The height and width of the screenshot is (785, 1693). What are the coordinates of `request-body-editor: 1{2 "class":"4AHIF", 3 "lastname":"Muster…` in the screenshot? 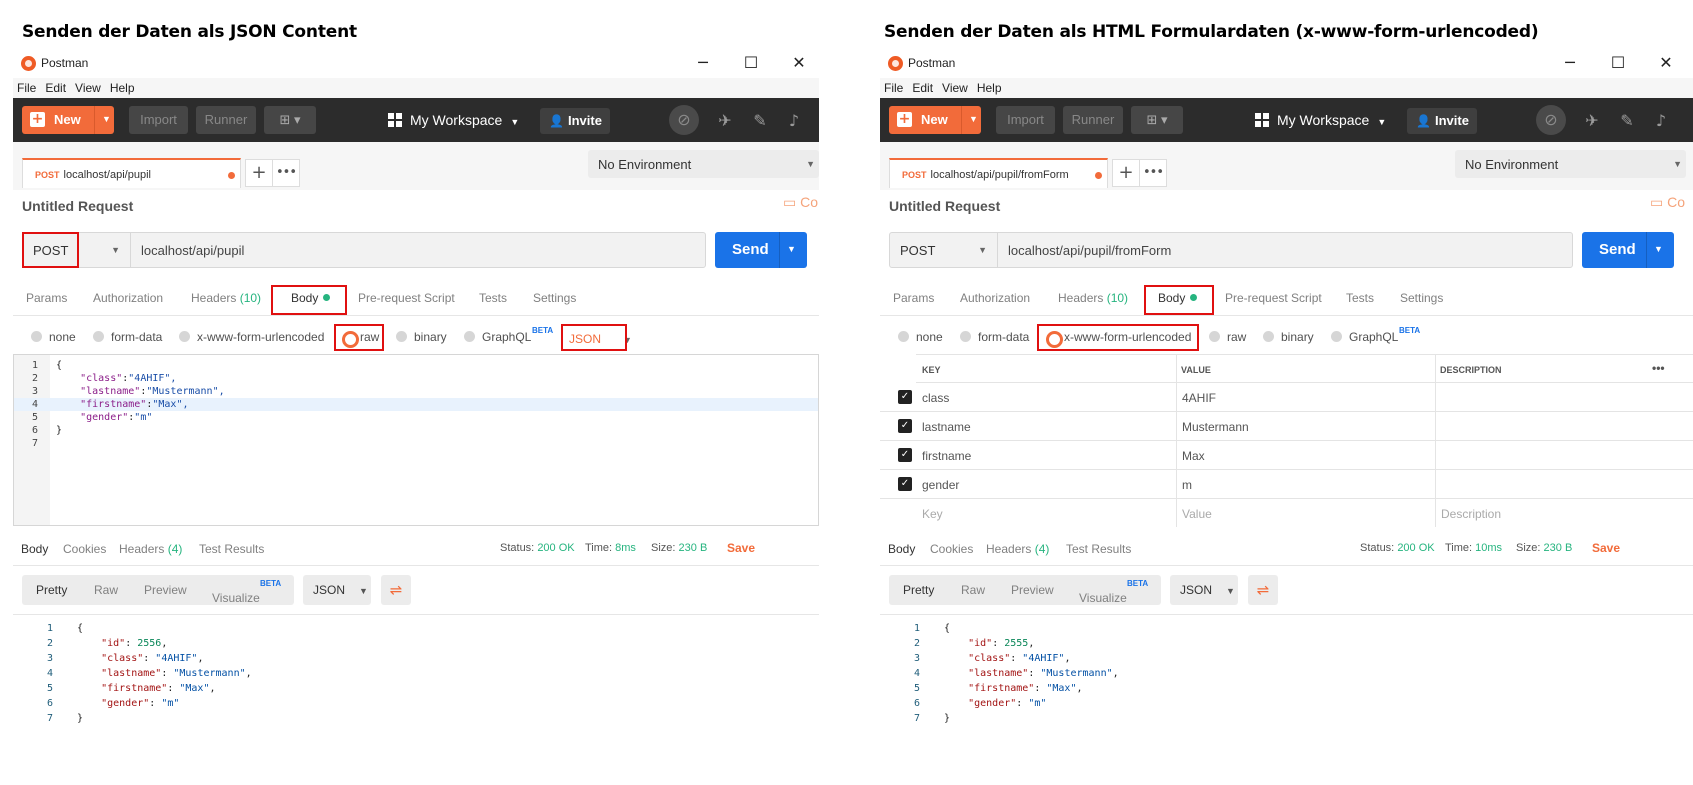 It's located at (416, 440).